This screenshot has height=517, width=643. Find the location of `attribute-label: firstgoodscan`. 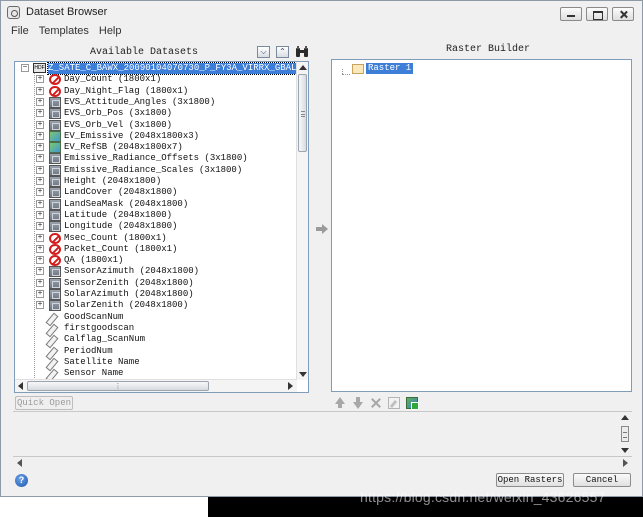

attribute-label: firstgoodscan is located at coordinates (99, 327).